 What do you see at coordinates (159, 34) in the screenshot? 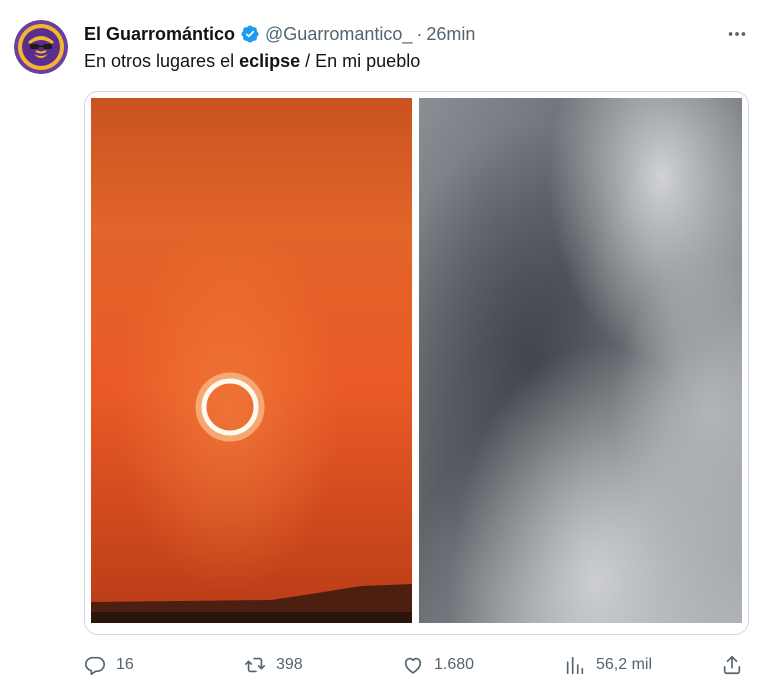
I see `author-name: El Guarromántico` at bounding box center [159, 34].